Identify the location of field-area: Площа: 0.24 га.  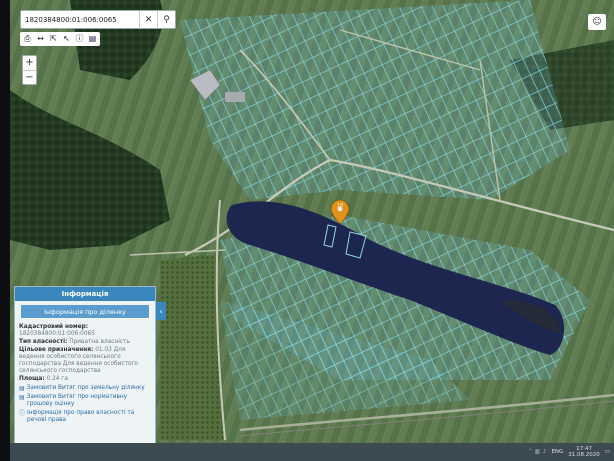
(85, 379).